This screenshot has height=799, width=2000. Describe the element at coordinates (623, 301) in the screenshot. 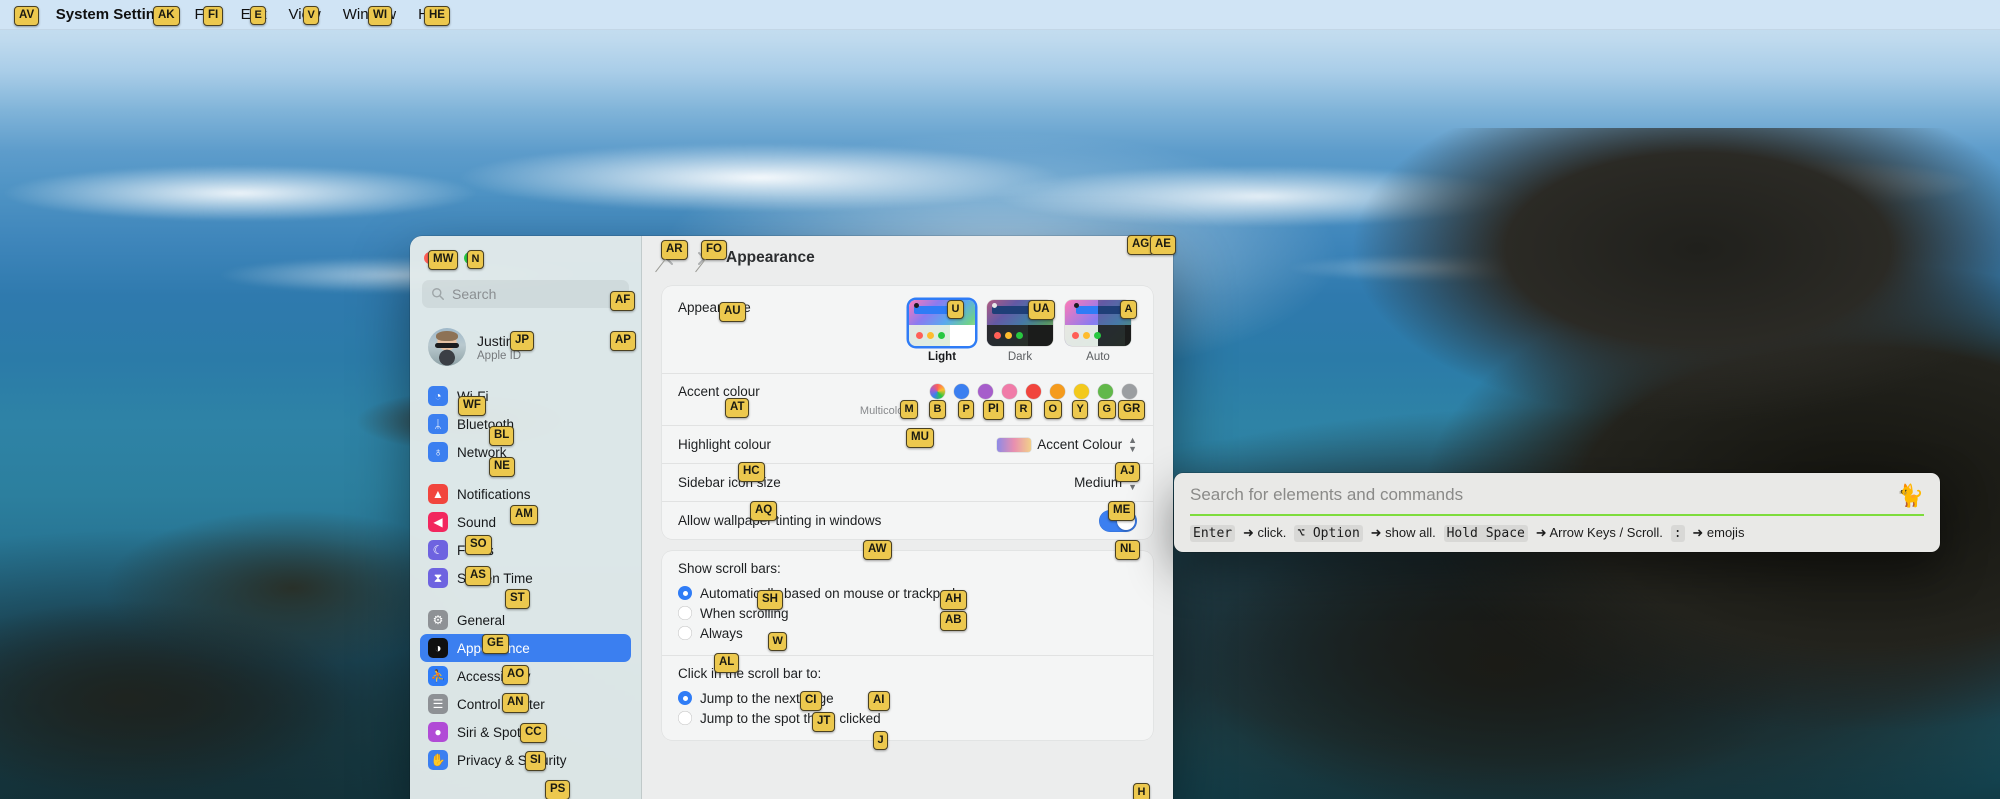

I see `hint-badge-af: AF` at that location.